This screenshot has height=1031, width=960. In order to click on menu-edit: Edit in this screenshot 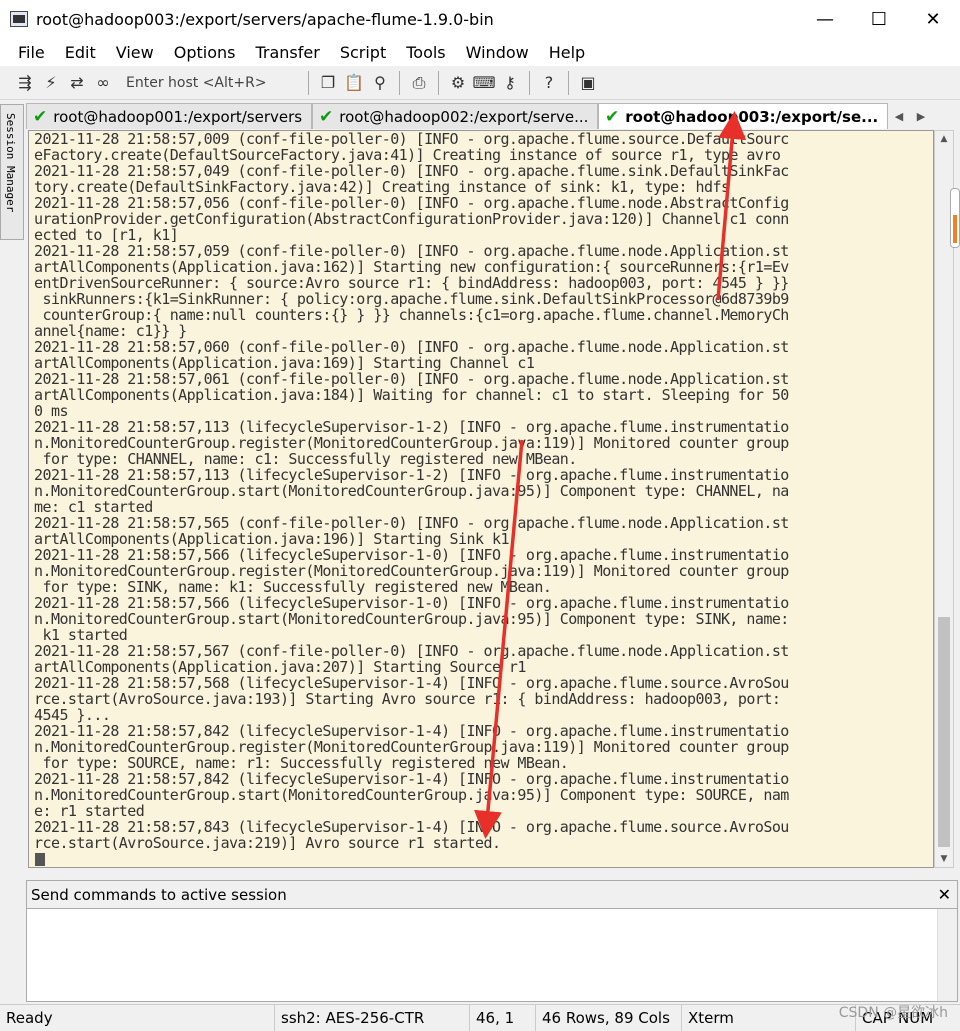, I will do `click(80, 52)`.